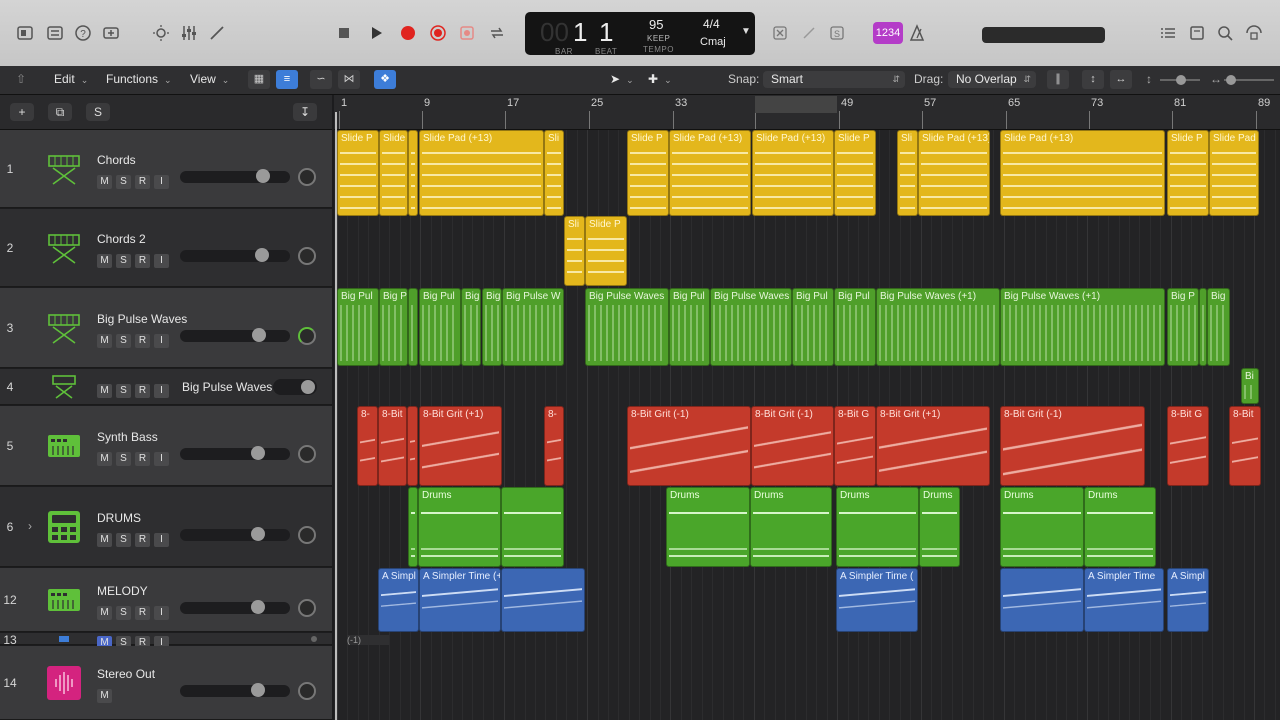 The width and height of the screenshot is (1280, 720). I want to click on track-header: 6 › DRUMS M S R I, so click(166, 527).